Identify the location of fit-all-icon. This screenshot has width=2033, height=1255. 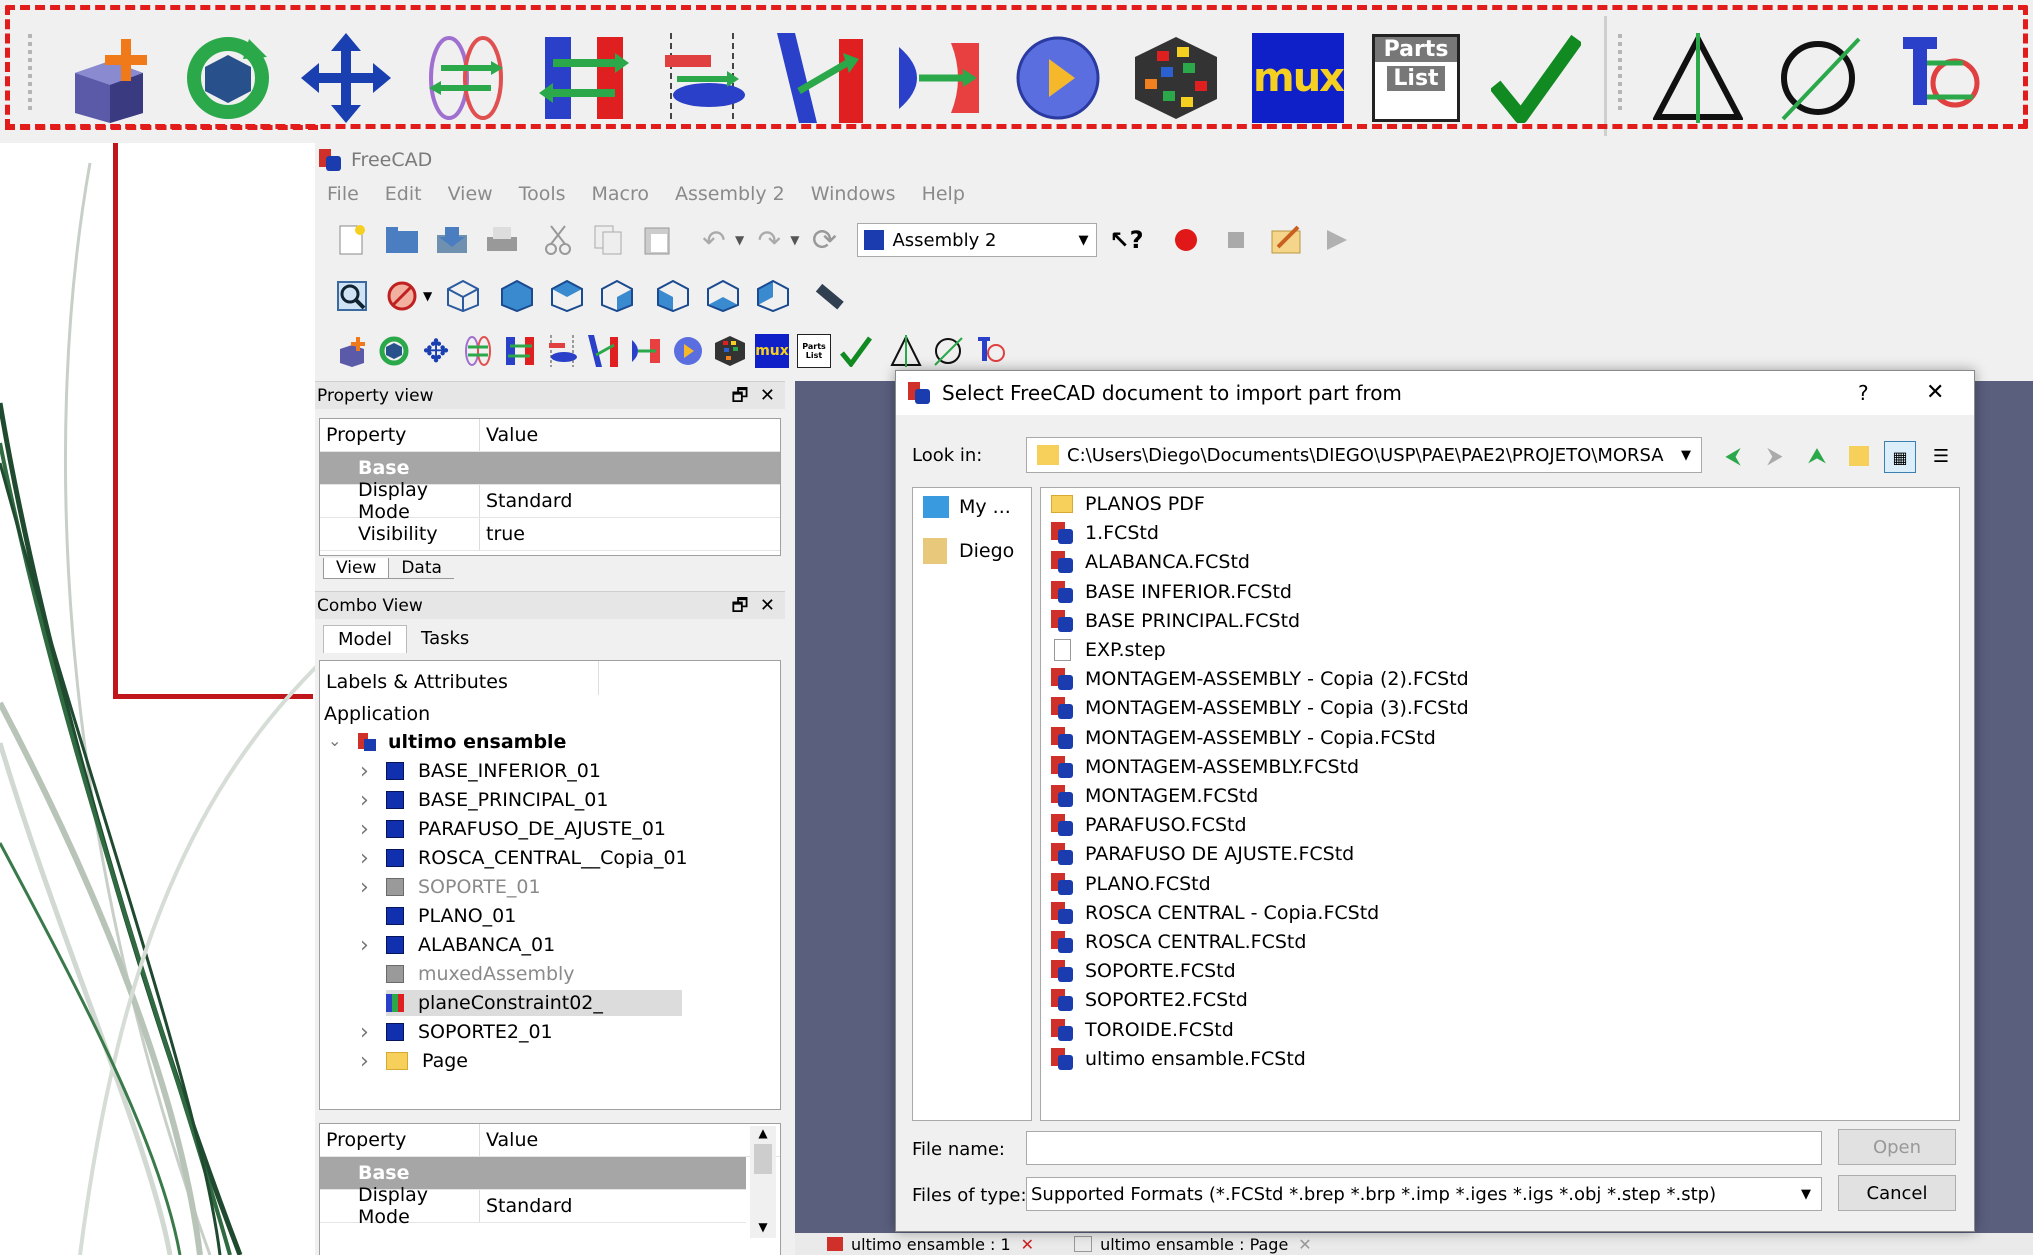
(352, 296).